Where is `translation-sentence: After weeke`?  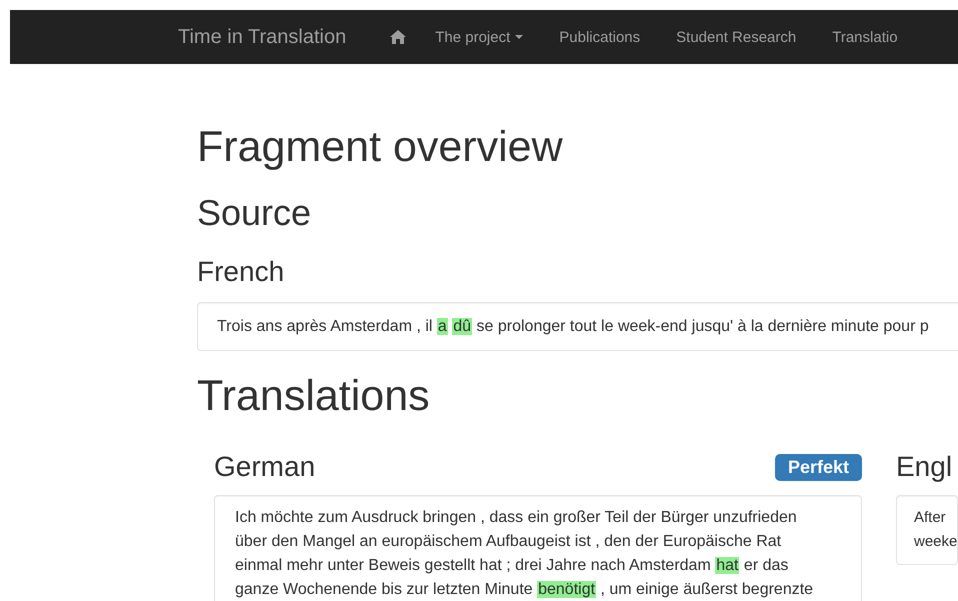
translation-sentence: After weeke is located at coordinates (936, 530).